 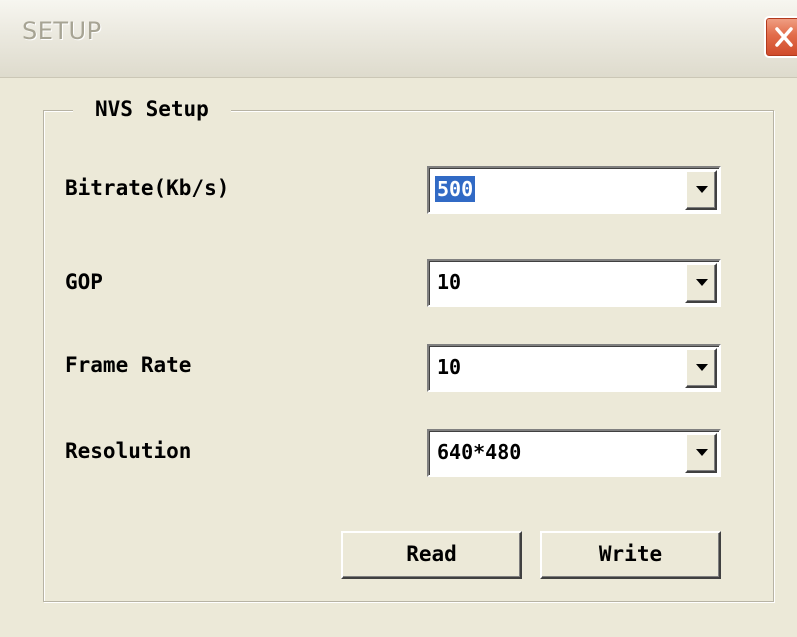 I want to click on resolution-dropdown-button, so click(x=701, y=453).